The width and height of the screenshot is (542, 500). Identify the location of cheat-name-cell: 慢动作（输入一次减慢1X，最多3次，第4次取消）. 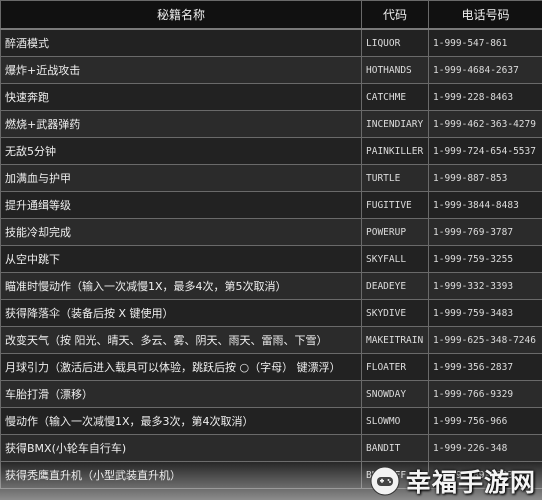
(181, 421).